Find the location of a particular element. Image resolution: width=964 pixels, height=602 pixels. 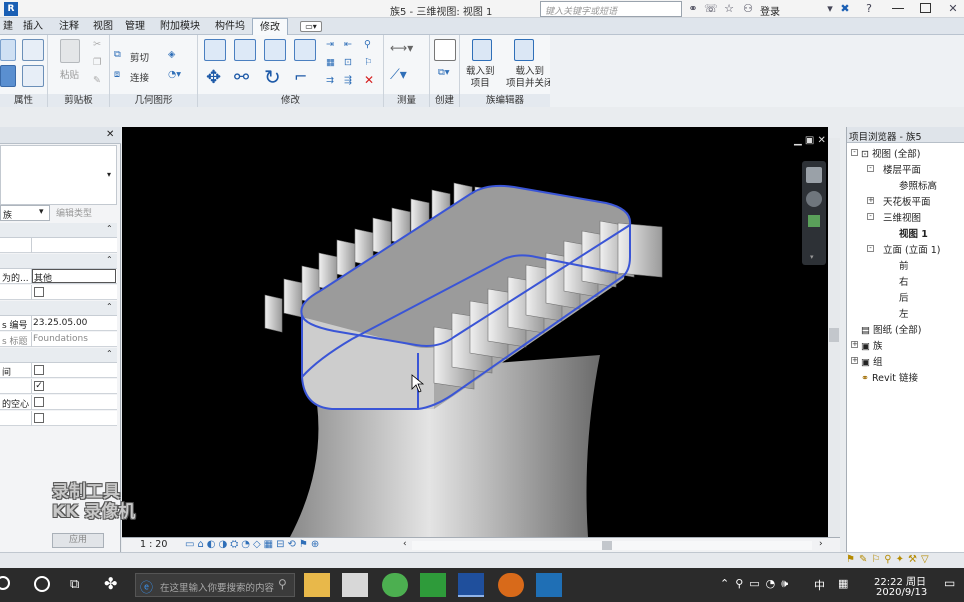

clock-time: 22:22 周日 is located at coordinates (900, 580).